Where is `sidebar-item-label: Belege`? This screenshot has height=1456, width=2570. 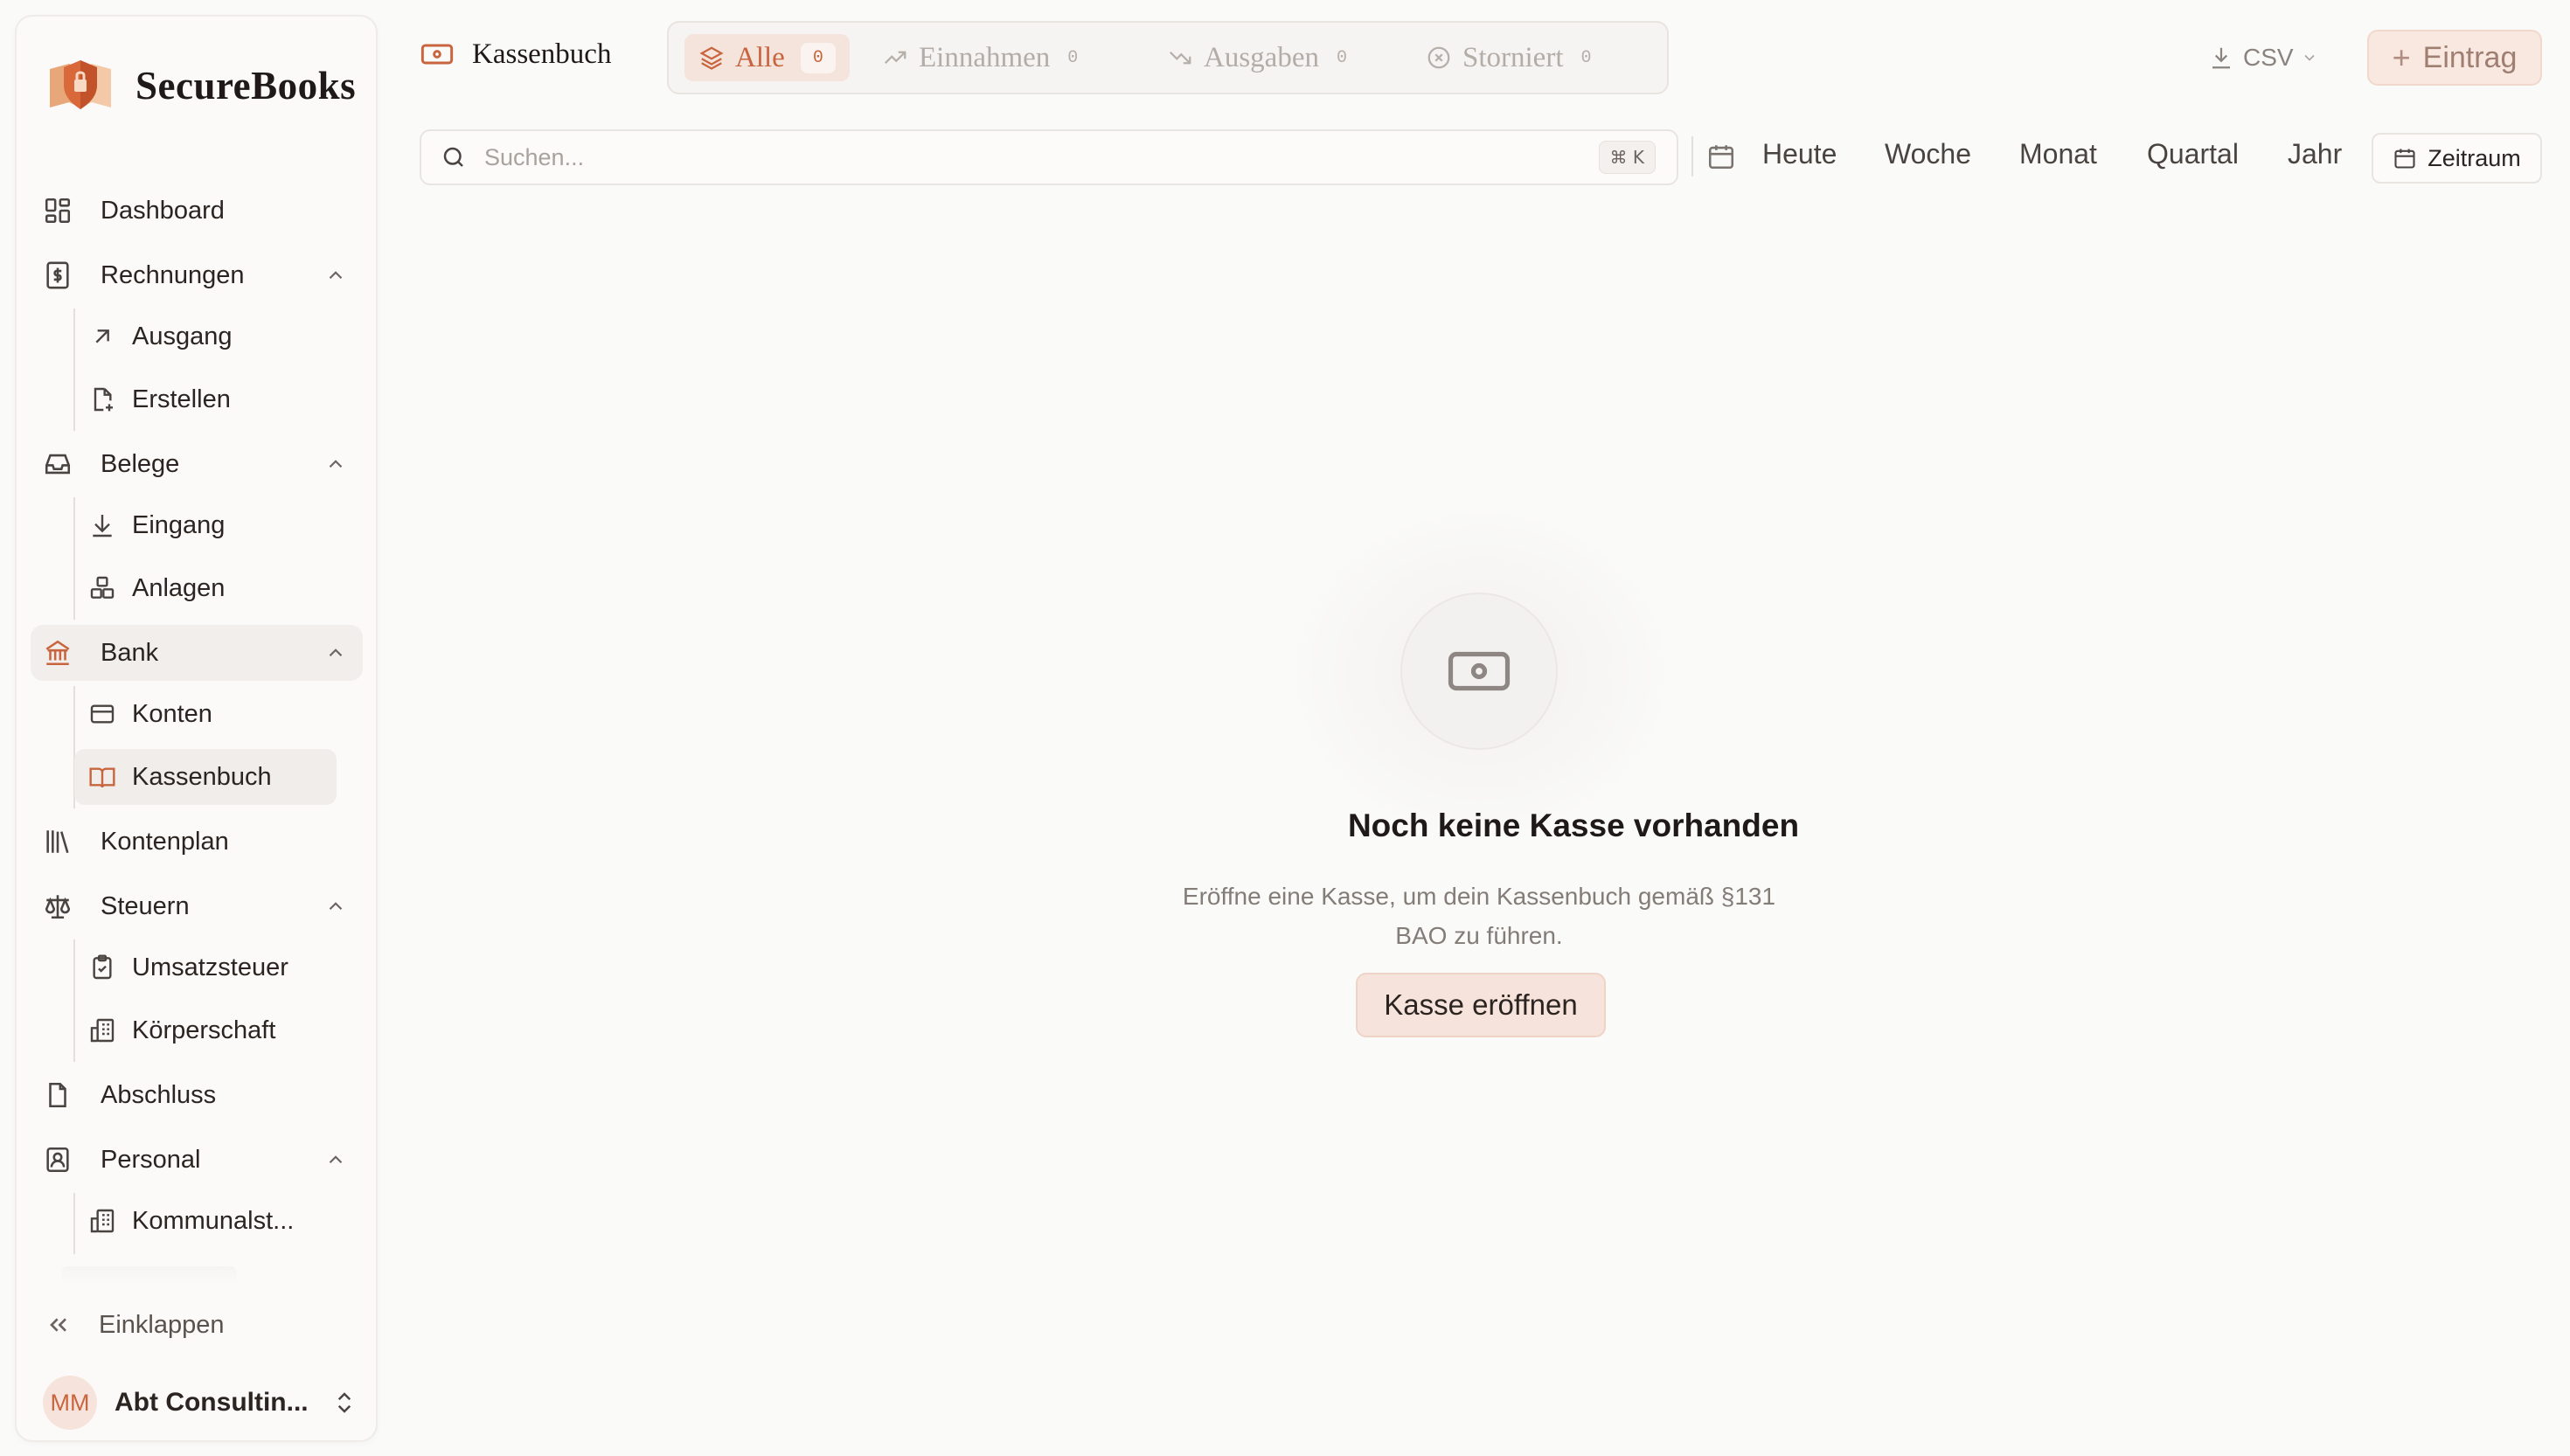
sidebar-item-label: Belege is located at coordinates (140, 463).